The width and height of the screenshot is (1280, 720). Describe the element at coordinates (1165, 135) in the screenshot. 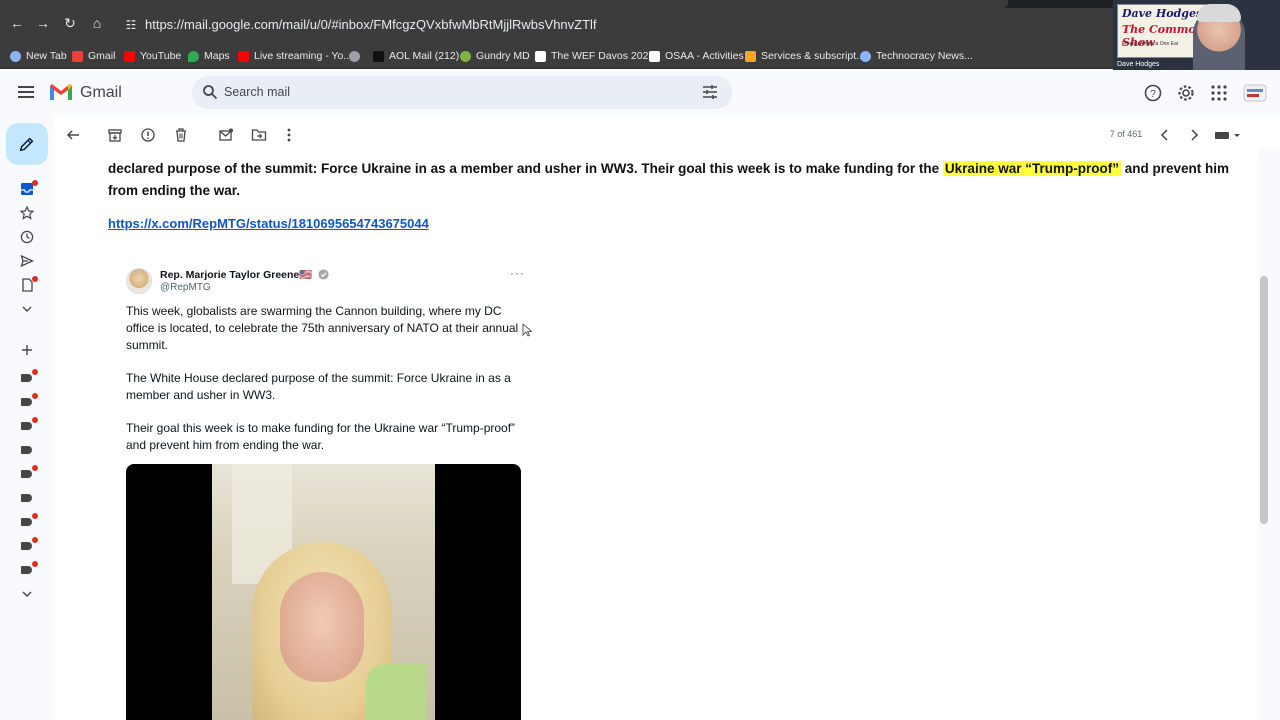

I see `newer-chevron-left-icon` at that location.